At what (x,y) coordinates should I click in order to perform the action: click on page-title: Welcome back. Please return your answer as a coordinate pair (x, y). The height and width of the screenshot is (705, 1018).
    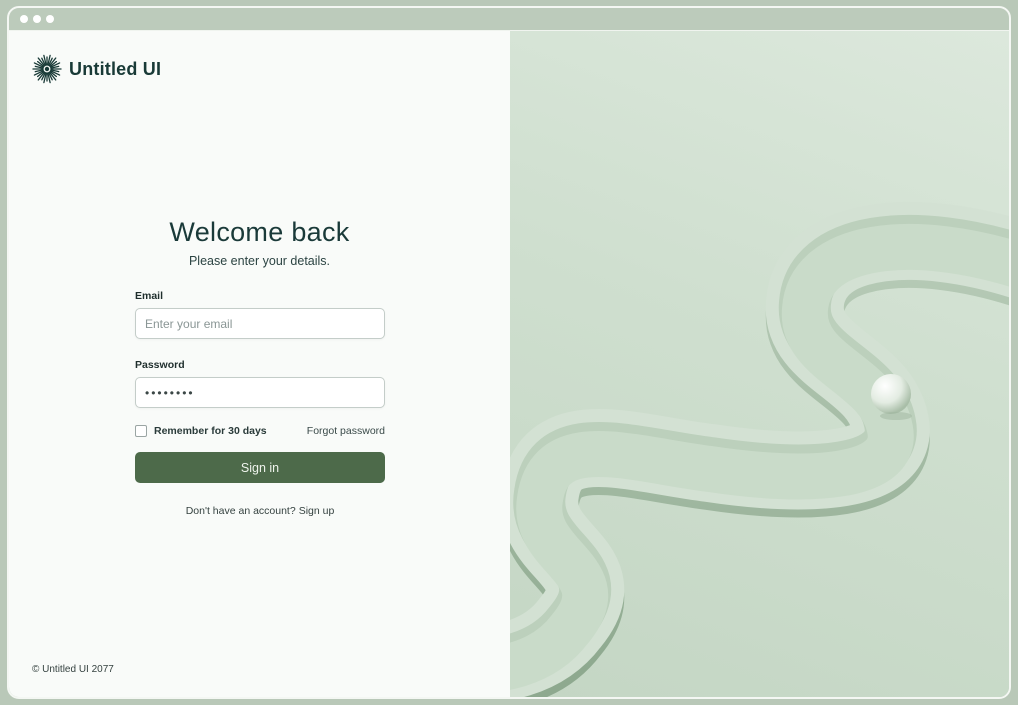
    Looking at the image, I should click on (259, 232).